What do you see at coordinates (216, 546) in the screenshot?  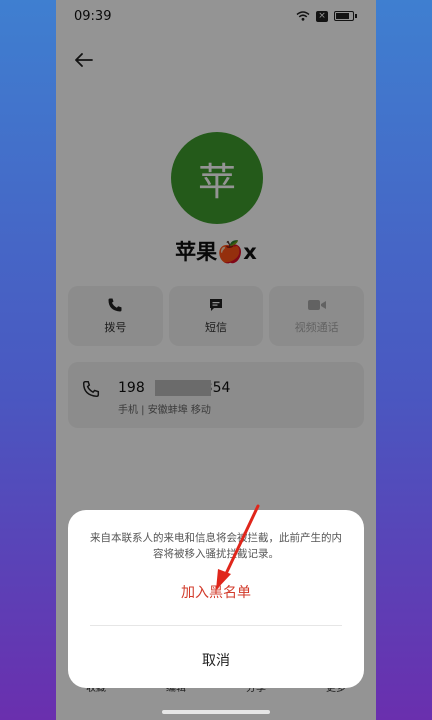 I see `sheet-message: 来自本联系人的来电和信息将会被拦截，此前产生的内容将被移入骚扰拦截记录。` at bounding box center [216, 546].